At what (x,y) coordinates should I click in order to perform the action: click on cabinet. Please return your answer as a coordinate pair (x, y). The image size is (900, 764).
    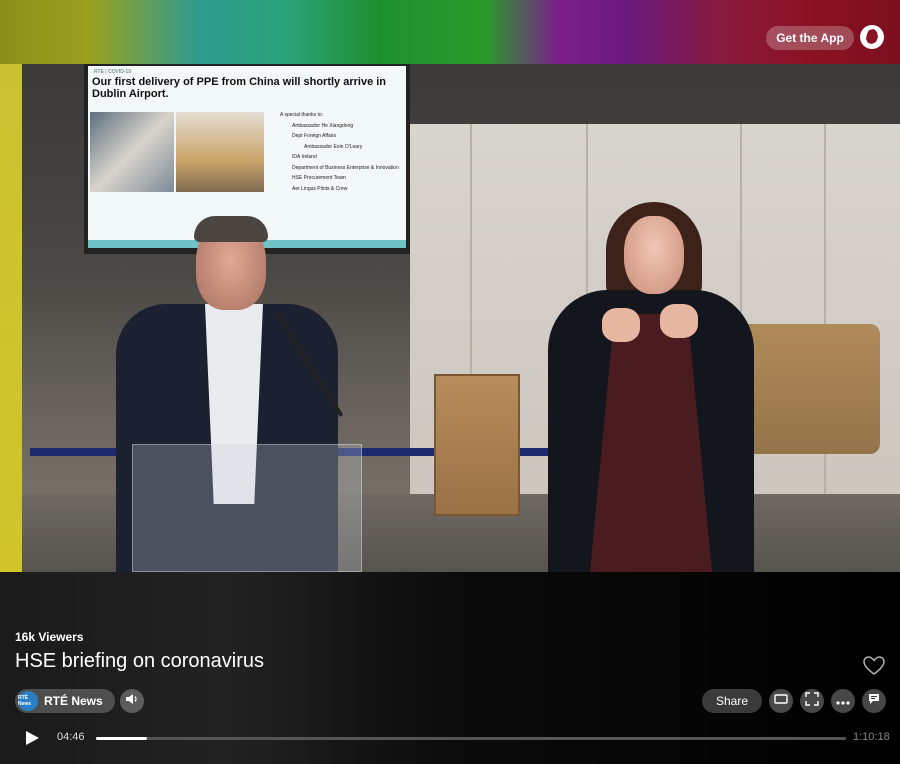
    Looking at the image, I should click on (477, 445).